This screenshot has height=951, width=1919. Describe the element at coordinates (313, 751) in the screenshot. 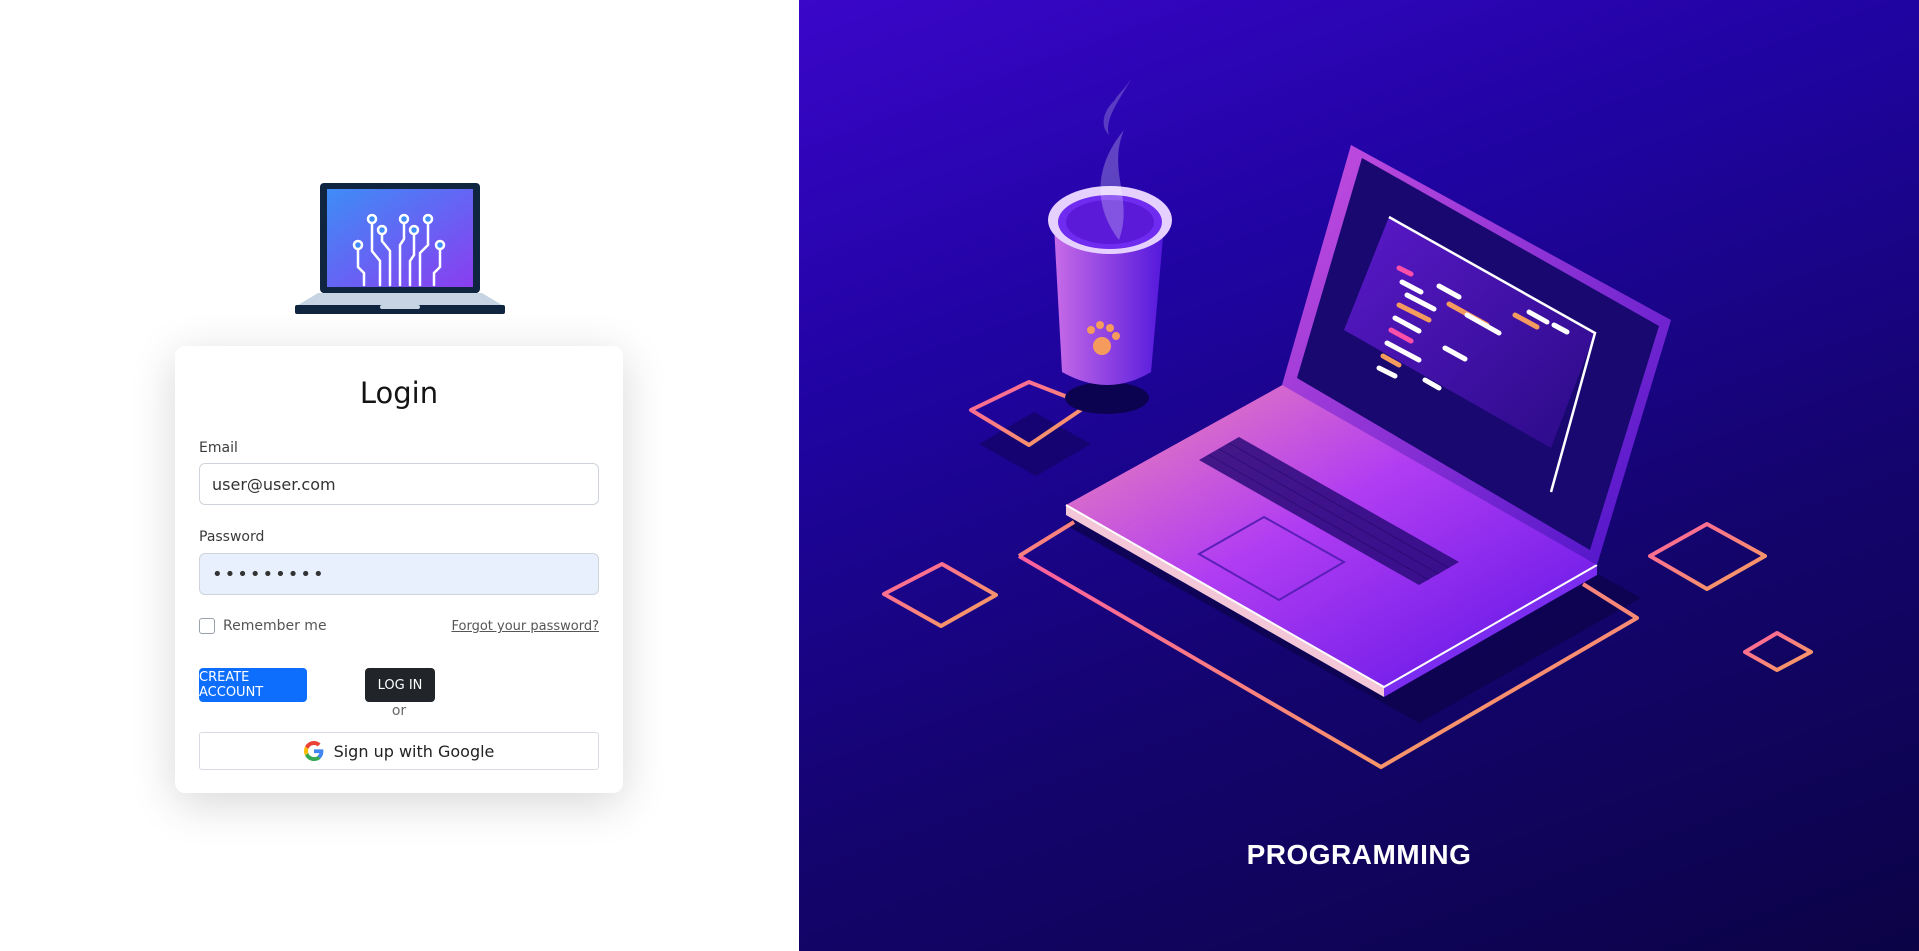

I see `google-icon` at that location.